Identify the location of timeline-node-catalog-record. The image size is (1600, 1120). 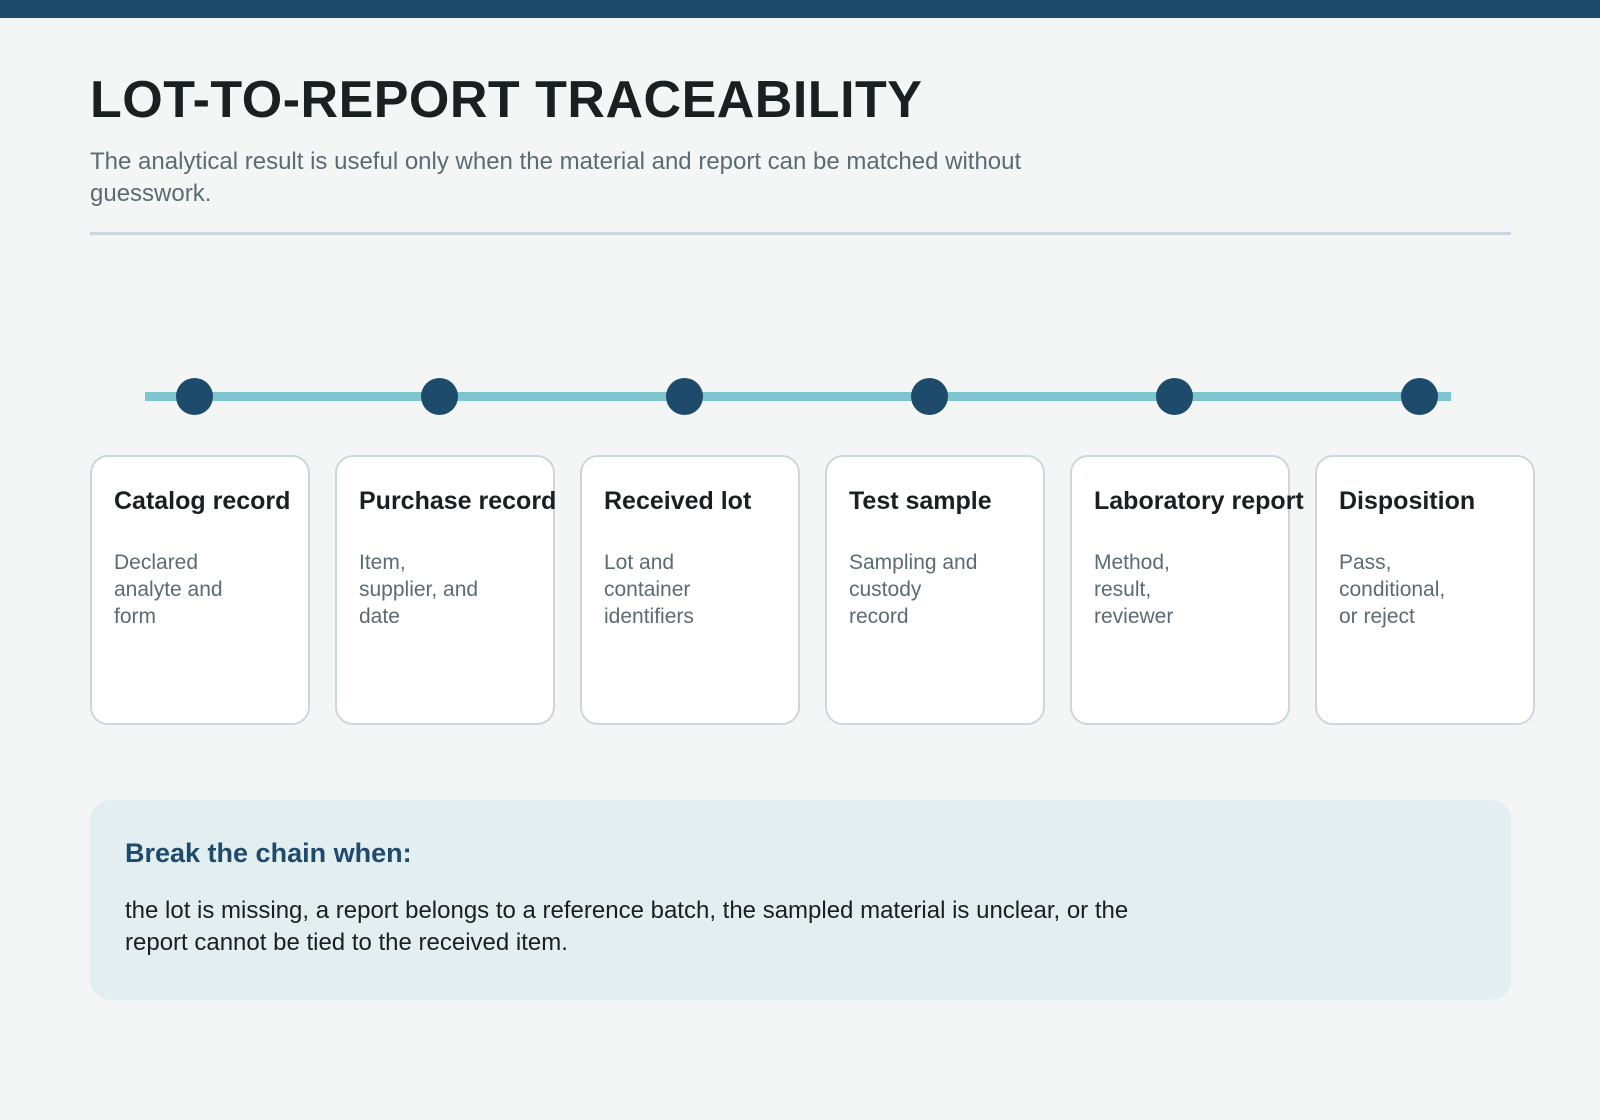
(194, 396).